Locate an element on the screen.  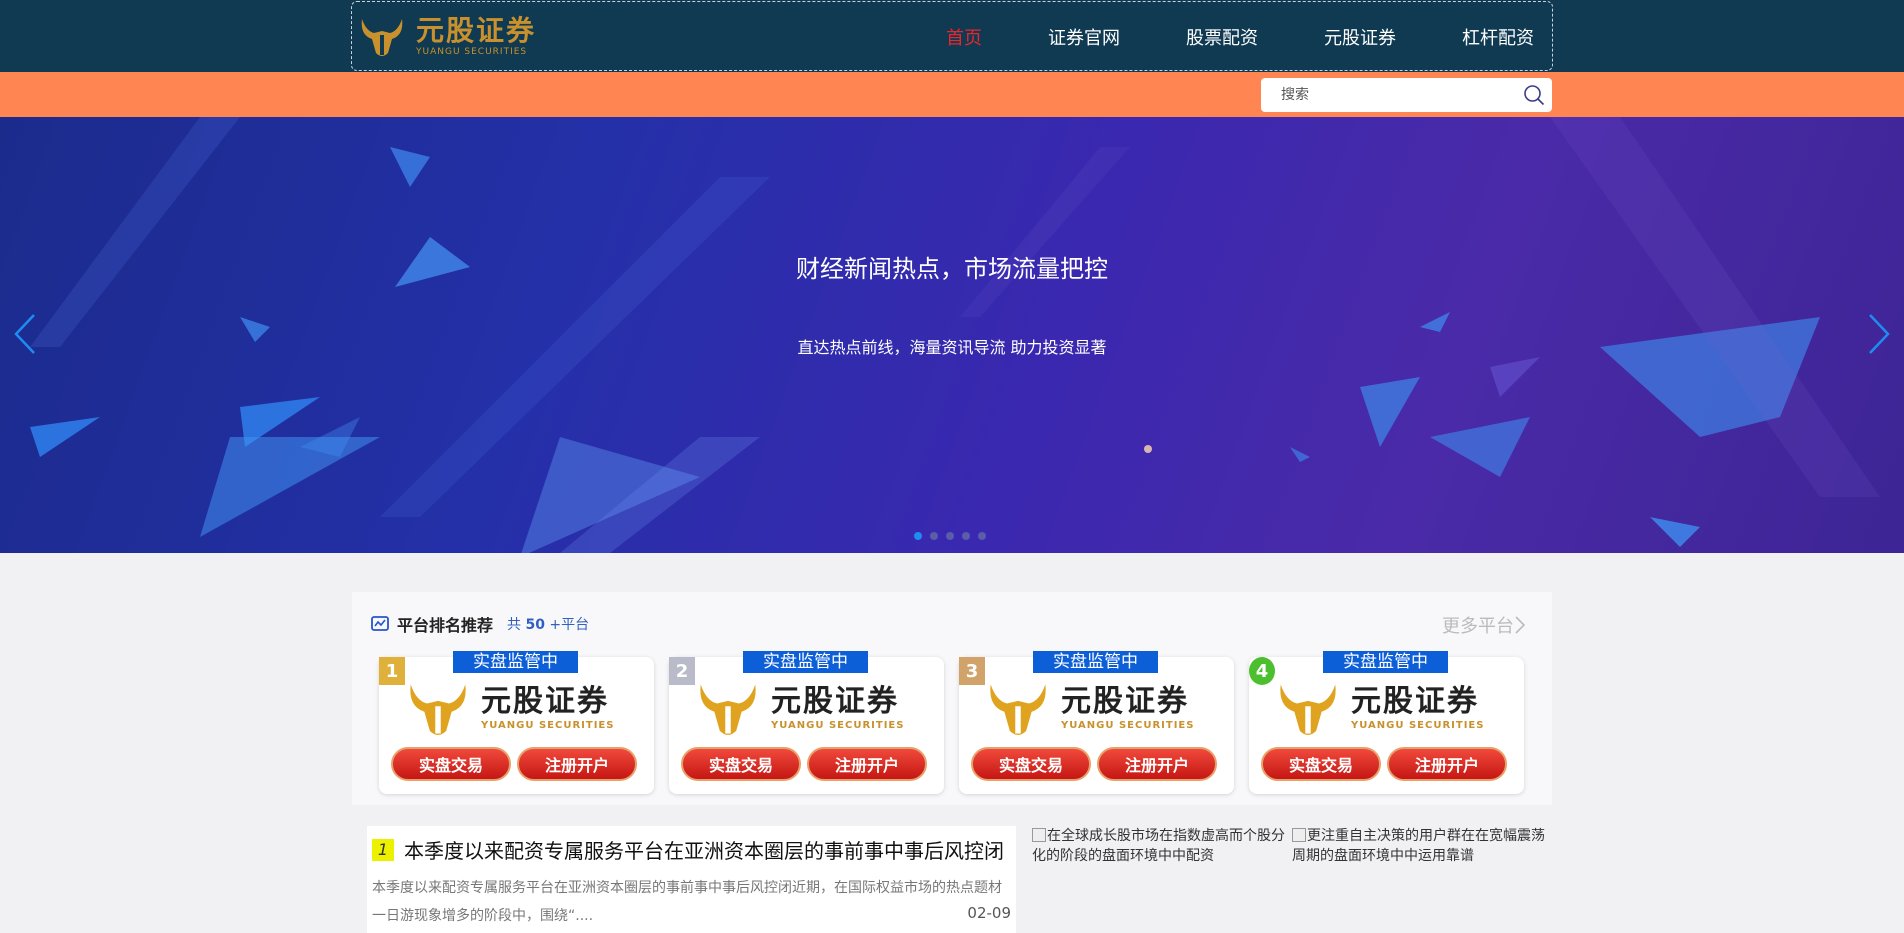
banner-prev-arrow-icon is located at coordinates (25, 334).